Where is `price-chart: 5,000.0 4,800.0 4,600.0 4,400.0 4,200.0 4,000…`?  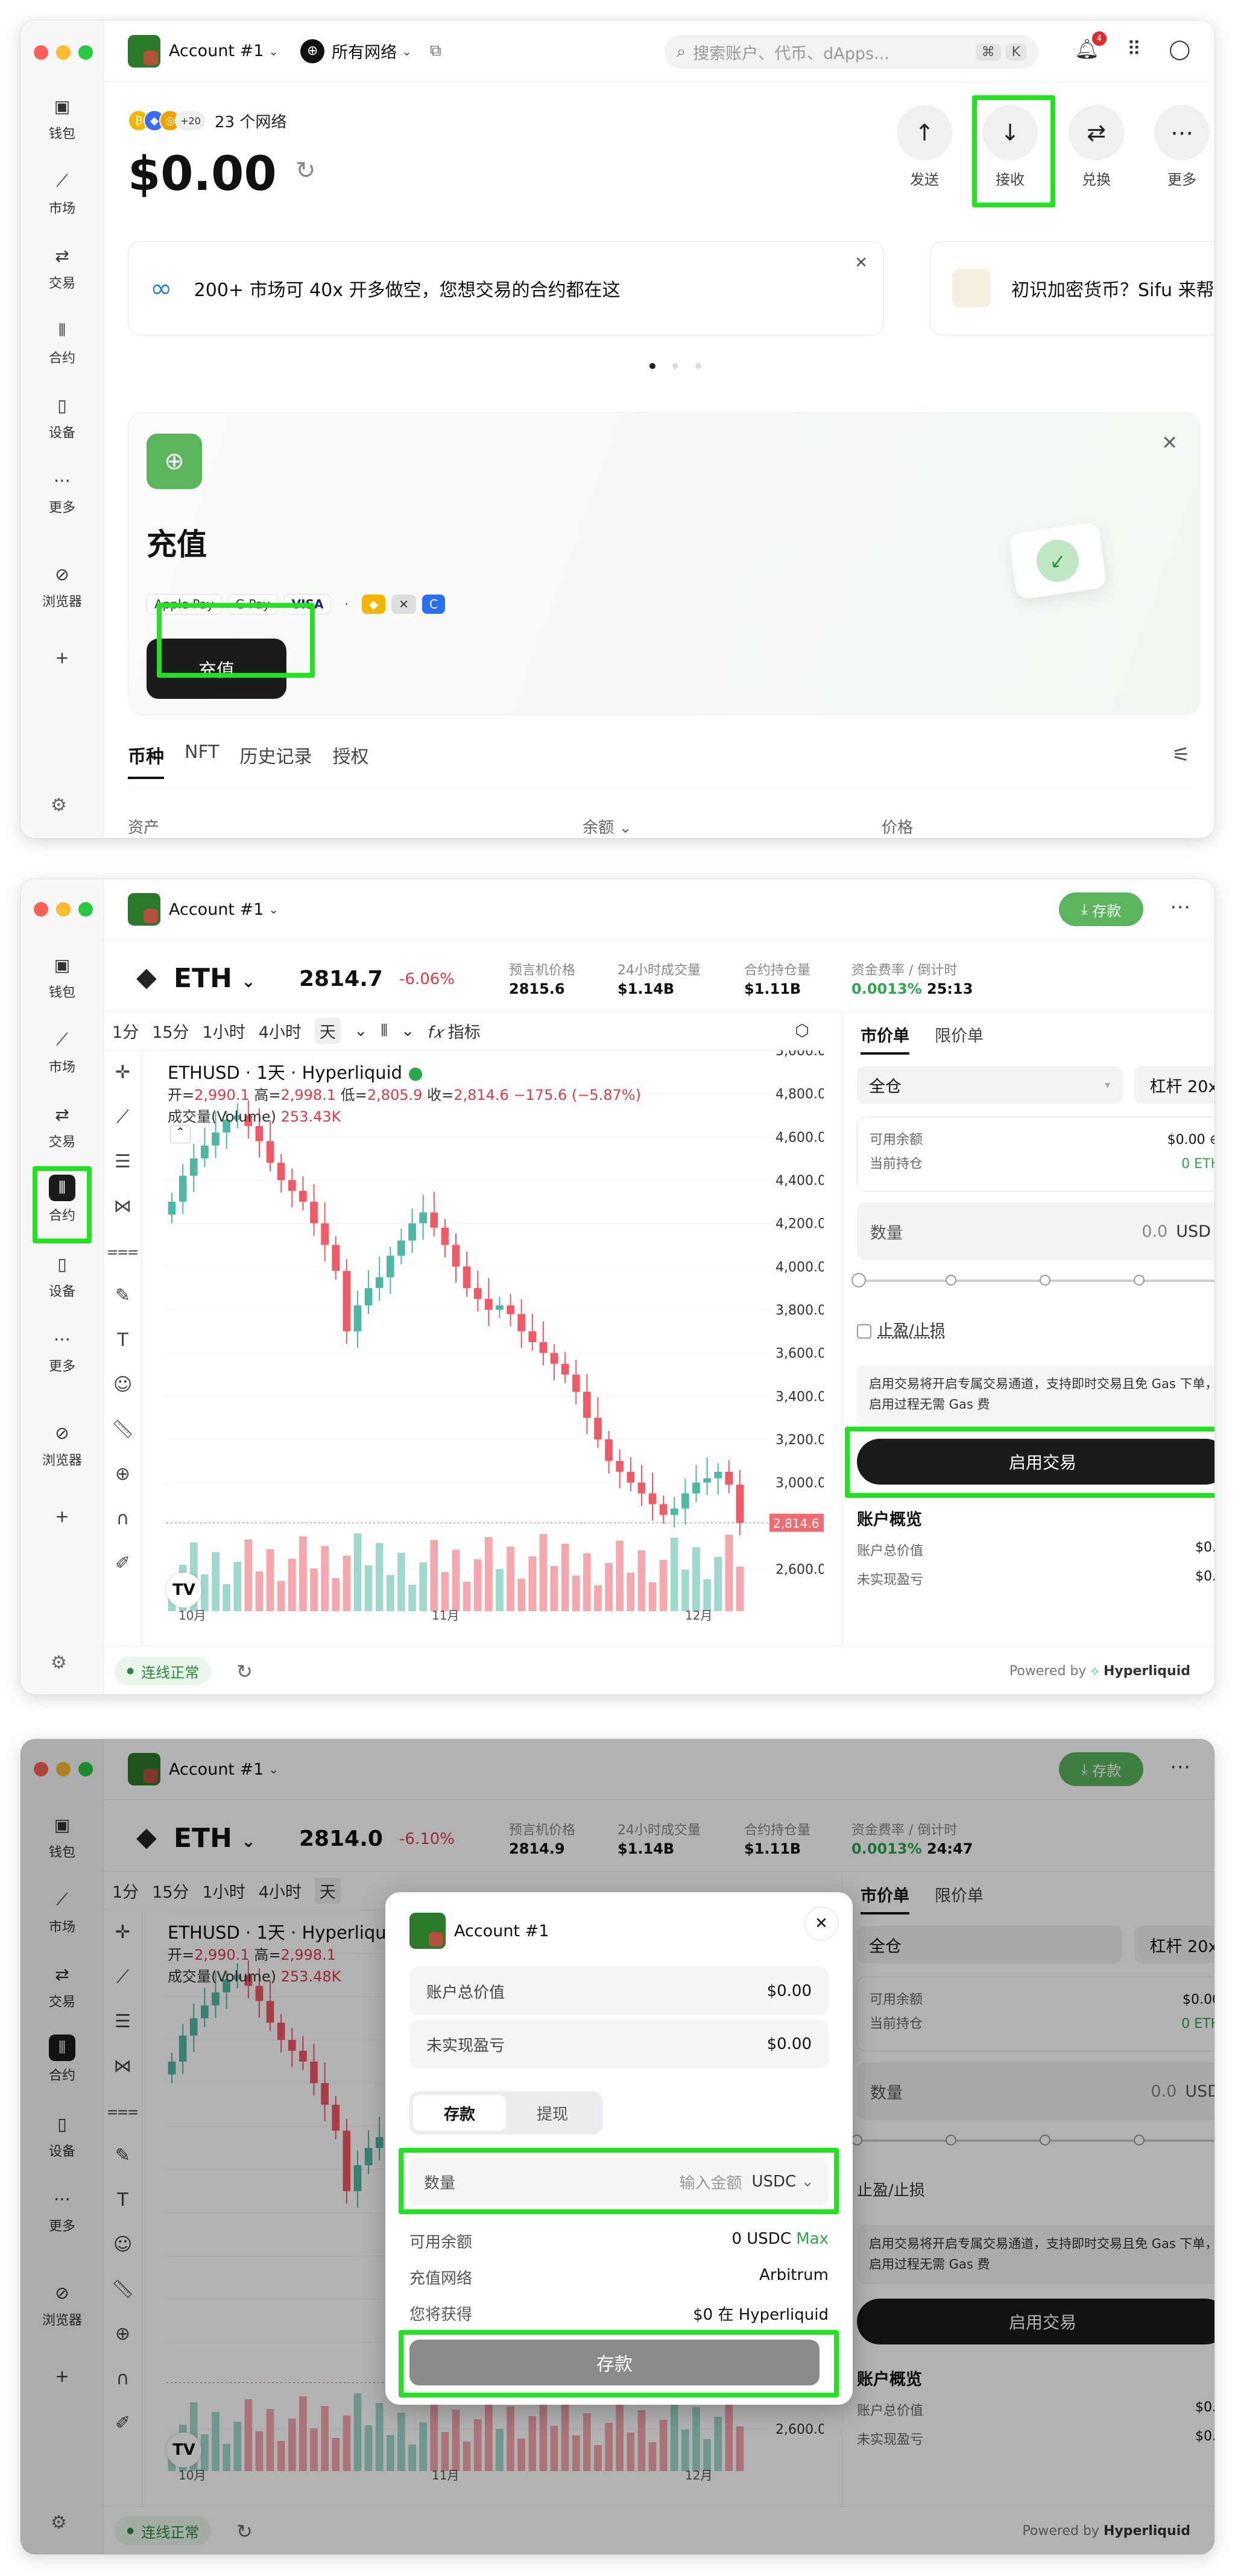 price-chart: 5,000.0 4,800.0 4,600.0 4,400.0 4,200.0 4,000… is located at coordinates (483, 1335).